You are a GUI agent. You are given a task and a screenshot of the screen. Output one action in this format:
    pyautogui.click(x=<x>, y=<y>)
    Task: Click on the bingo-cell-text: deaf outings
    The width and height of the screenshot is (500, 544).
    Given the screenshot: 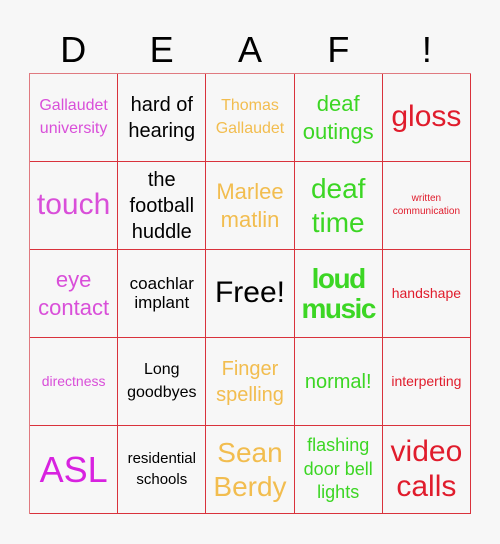 What is the action you would take?
    pyautogui.click(x=338, y=117)
    